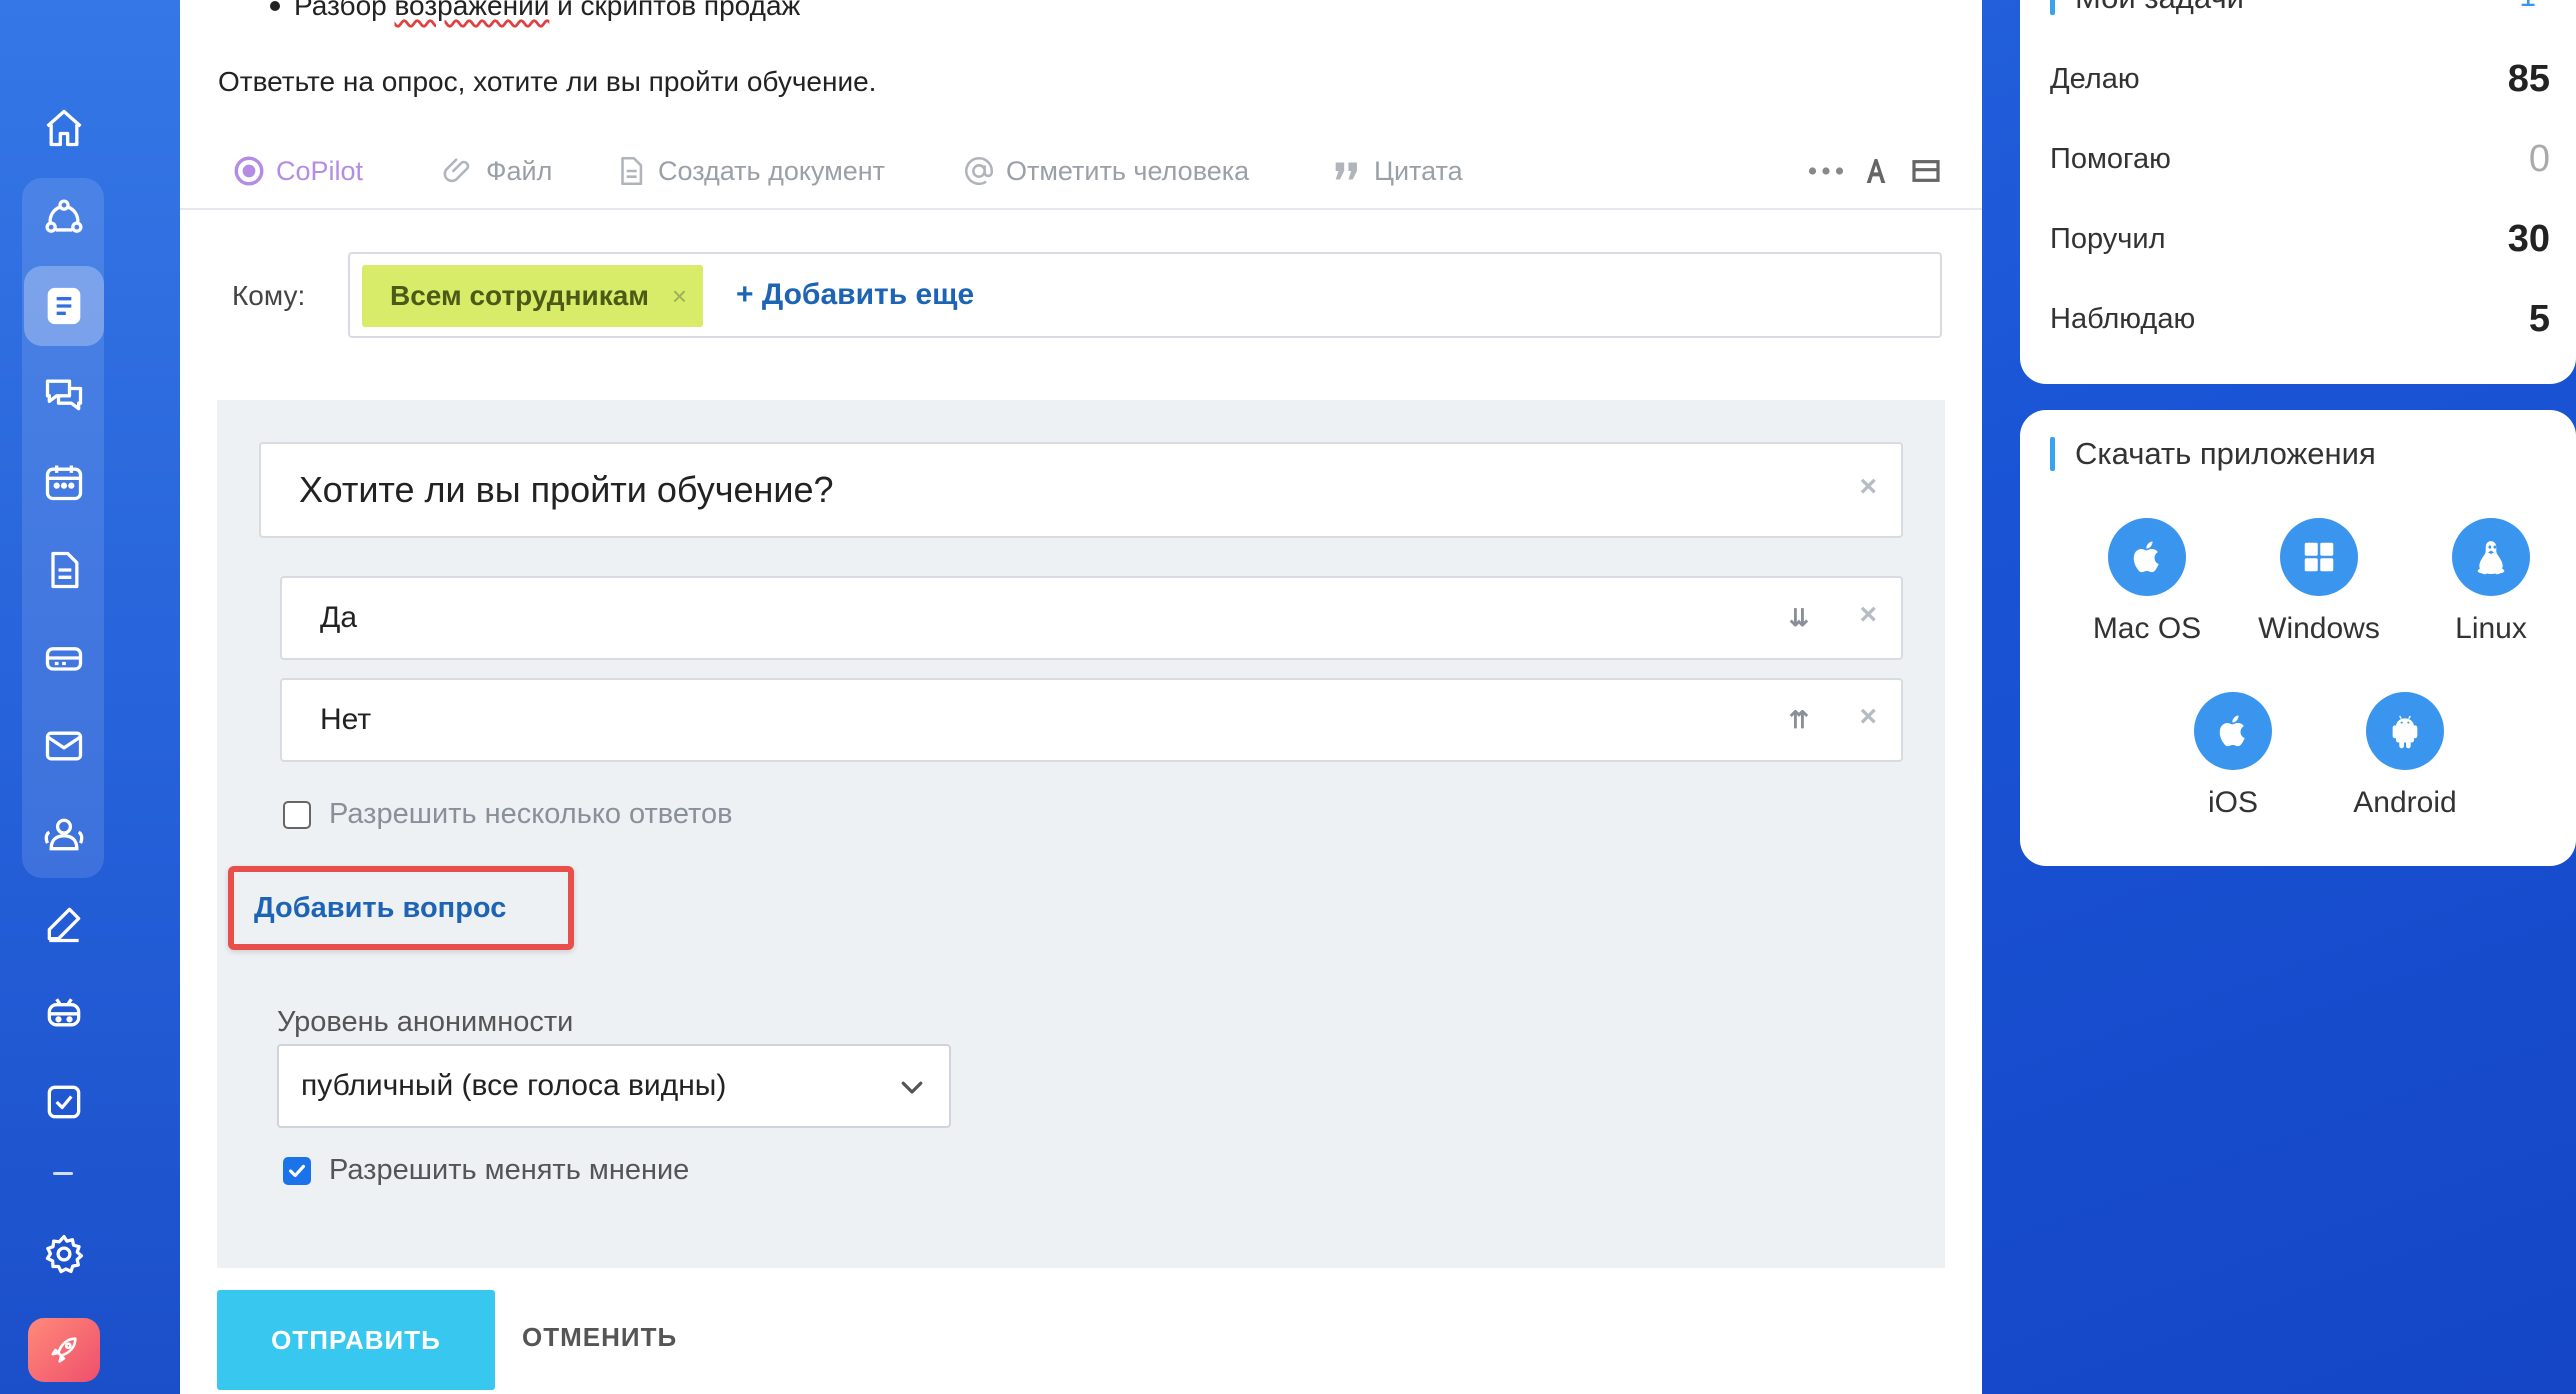 This screenshot has width=2576, height=1394. I want to click on flows-icon, so click(64, 216).